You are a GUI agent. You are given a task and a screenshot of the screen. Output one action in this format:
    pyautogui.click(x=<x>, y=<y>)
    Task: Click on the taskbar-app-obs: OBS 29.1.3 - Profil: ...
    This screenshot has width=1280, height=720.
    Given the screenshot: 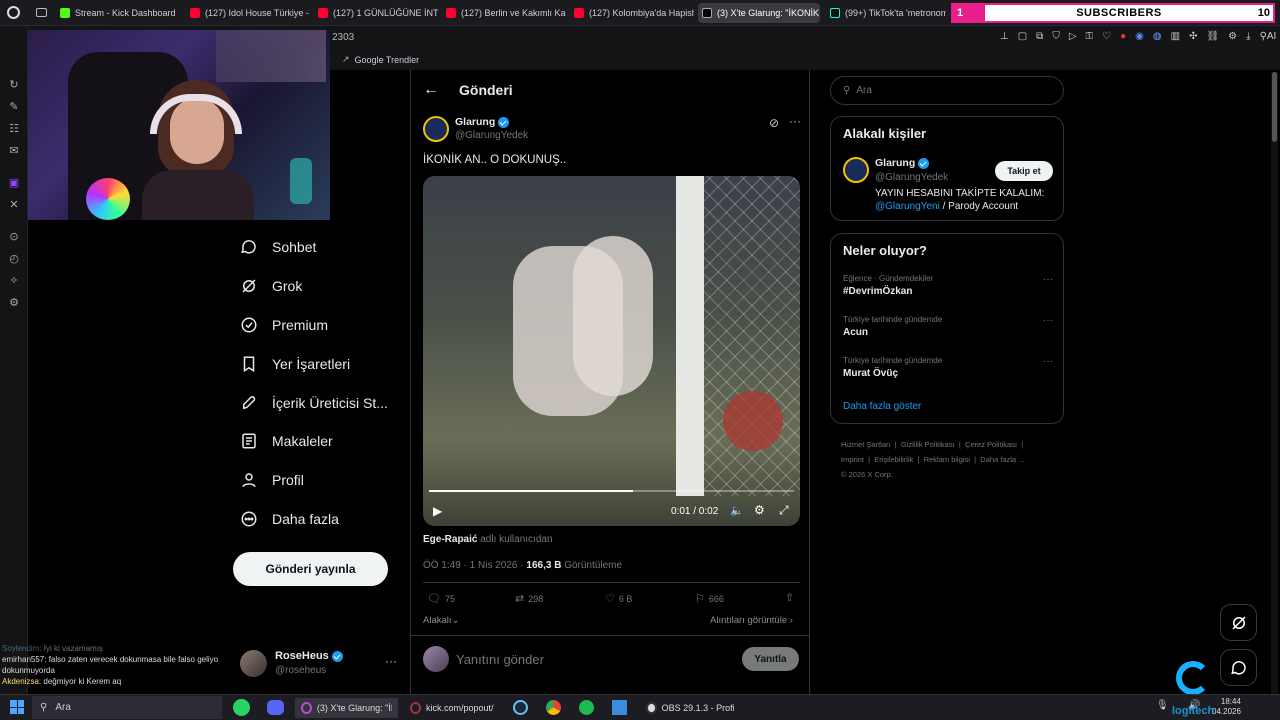 What is the action you would take?
    pyautogui.click(x=690, y=708)
    